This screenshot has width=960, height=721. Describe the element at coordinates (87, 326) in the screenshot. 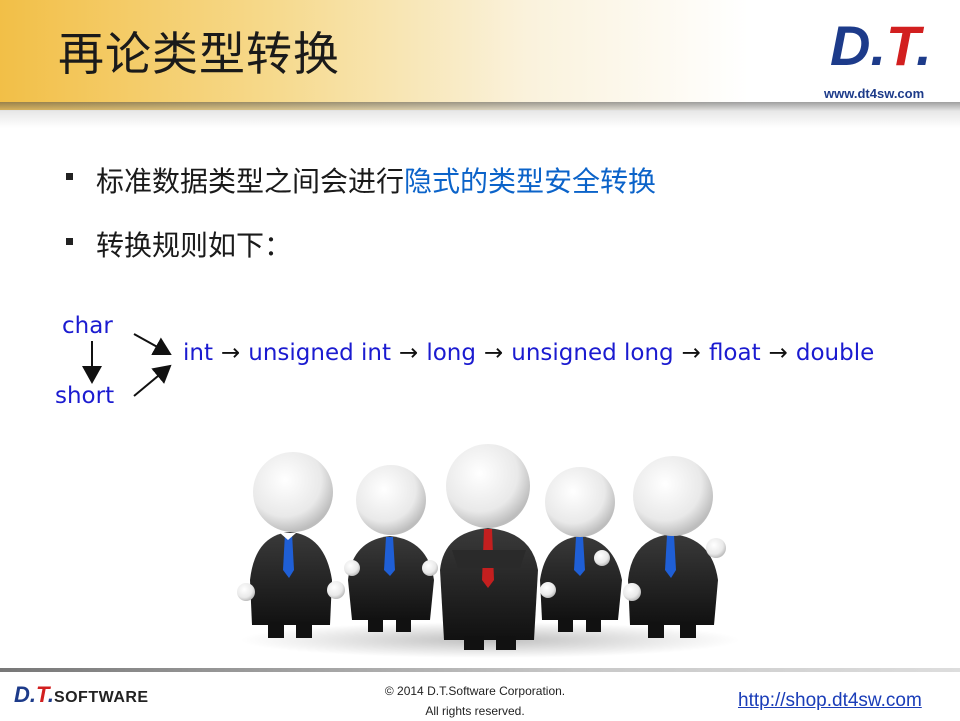

I see `type-char: char` at that location.